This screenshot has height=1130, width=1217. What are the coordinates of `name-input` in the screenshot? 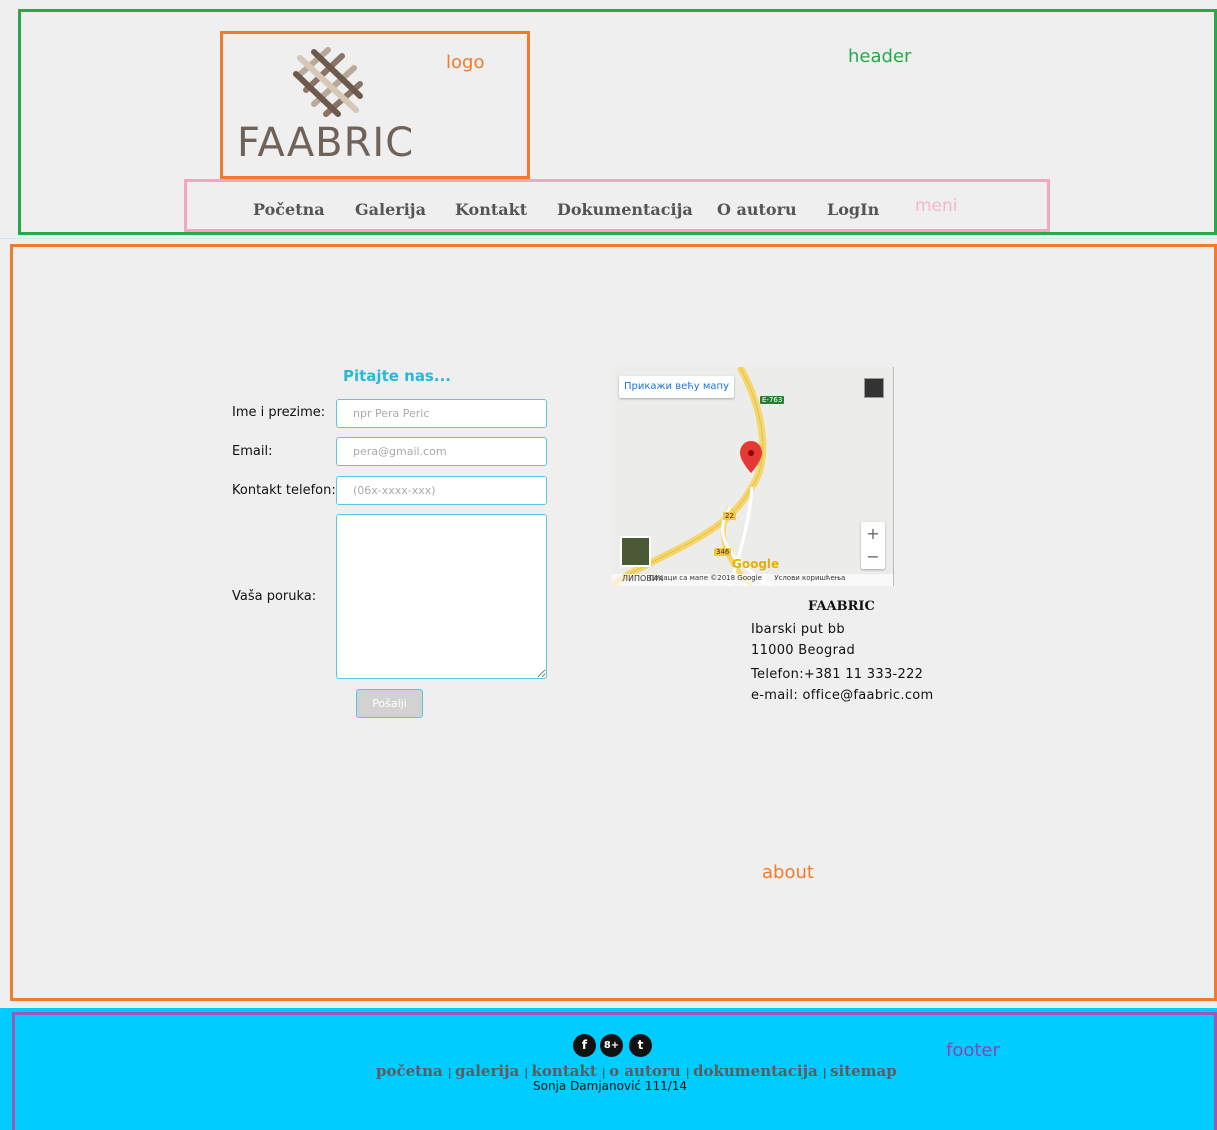 It's located at (441, 413).